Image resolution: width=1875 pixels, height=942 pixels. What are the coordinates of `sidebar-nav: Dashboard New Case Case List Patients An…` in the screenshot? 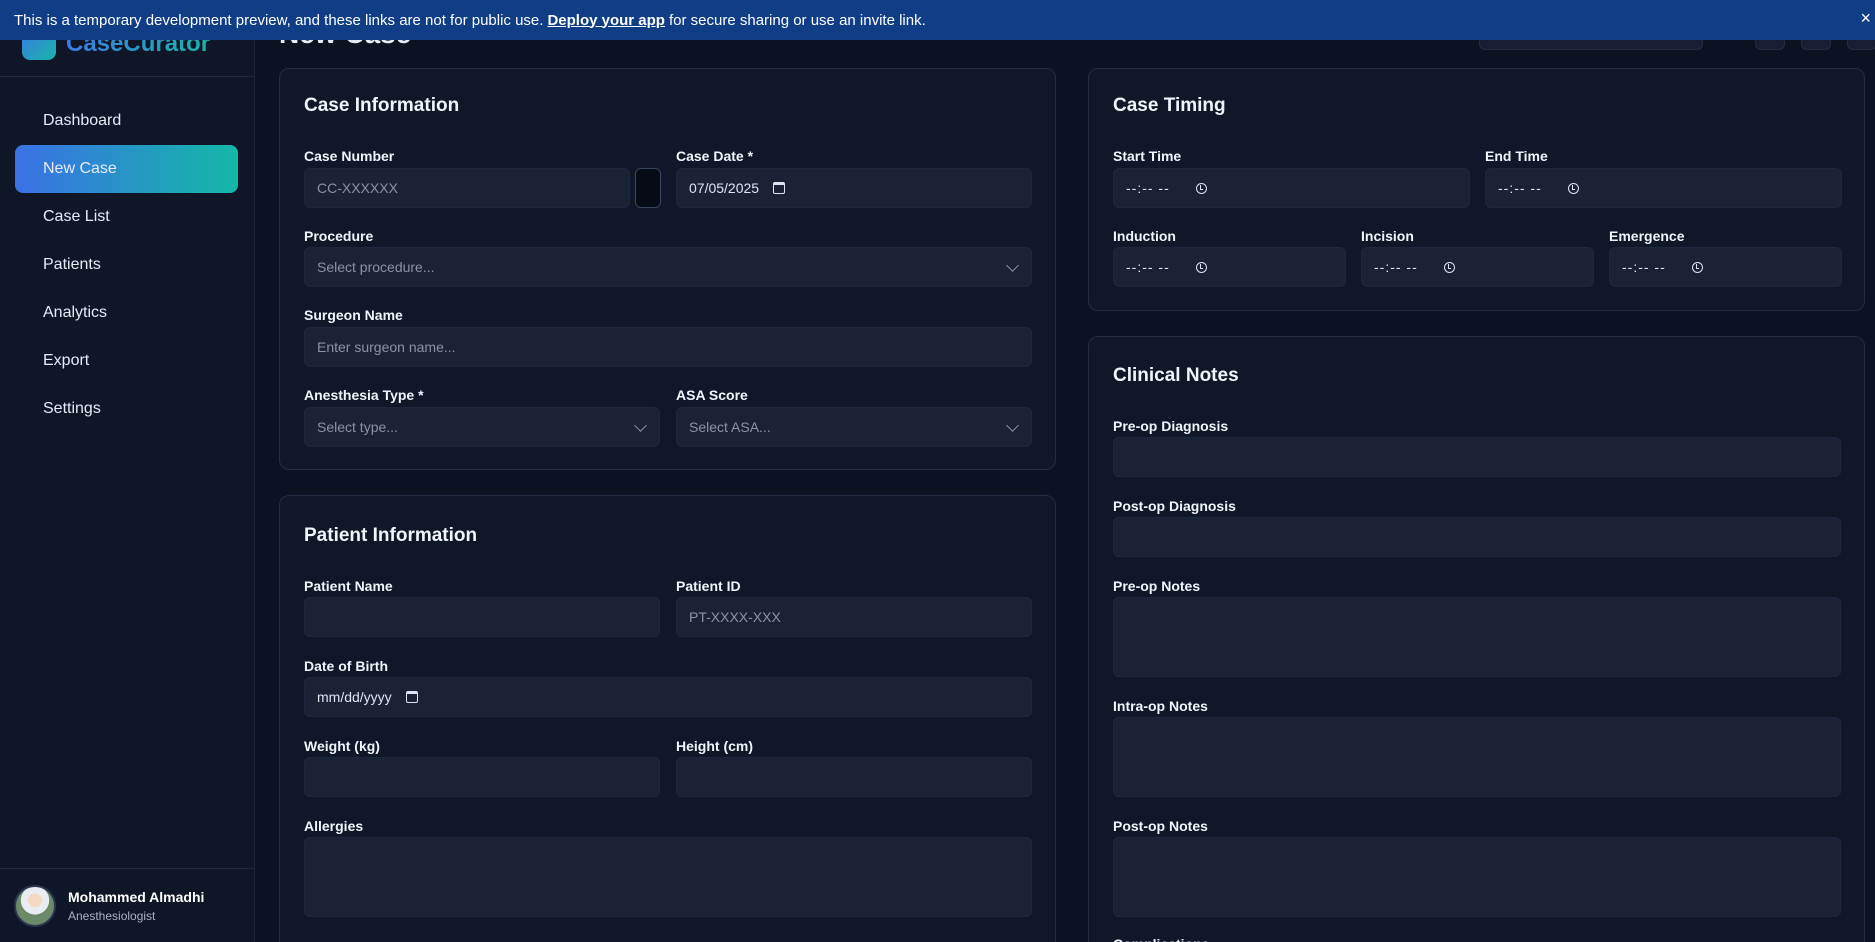 It's located at (126, 265).